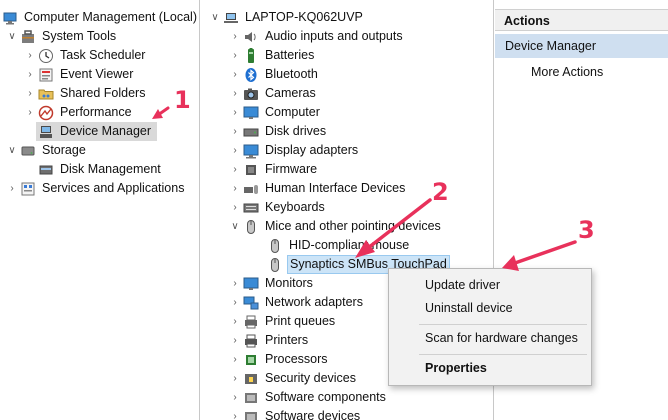 The width and height of the screenshot is (668, 420). Describe the element at coordinates (28, 189) in the screenshot. I see `services-icon` at that location.